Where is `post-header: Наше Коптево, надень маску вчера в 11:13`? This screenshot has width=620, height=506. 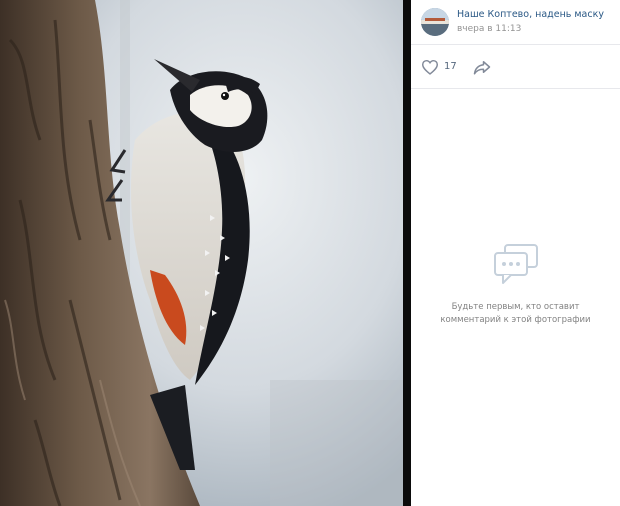 post-header: Наше Коптево, надень маску вчера в 11:13 is located at coordinates (515, 22).